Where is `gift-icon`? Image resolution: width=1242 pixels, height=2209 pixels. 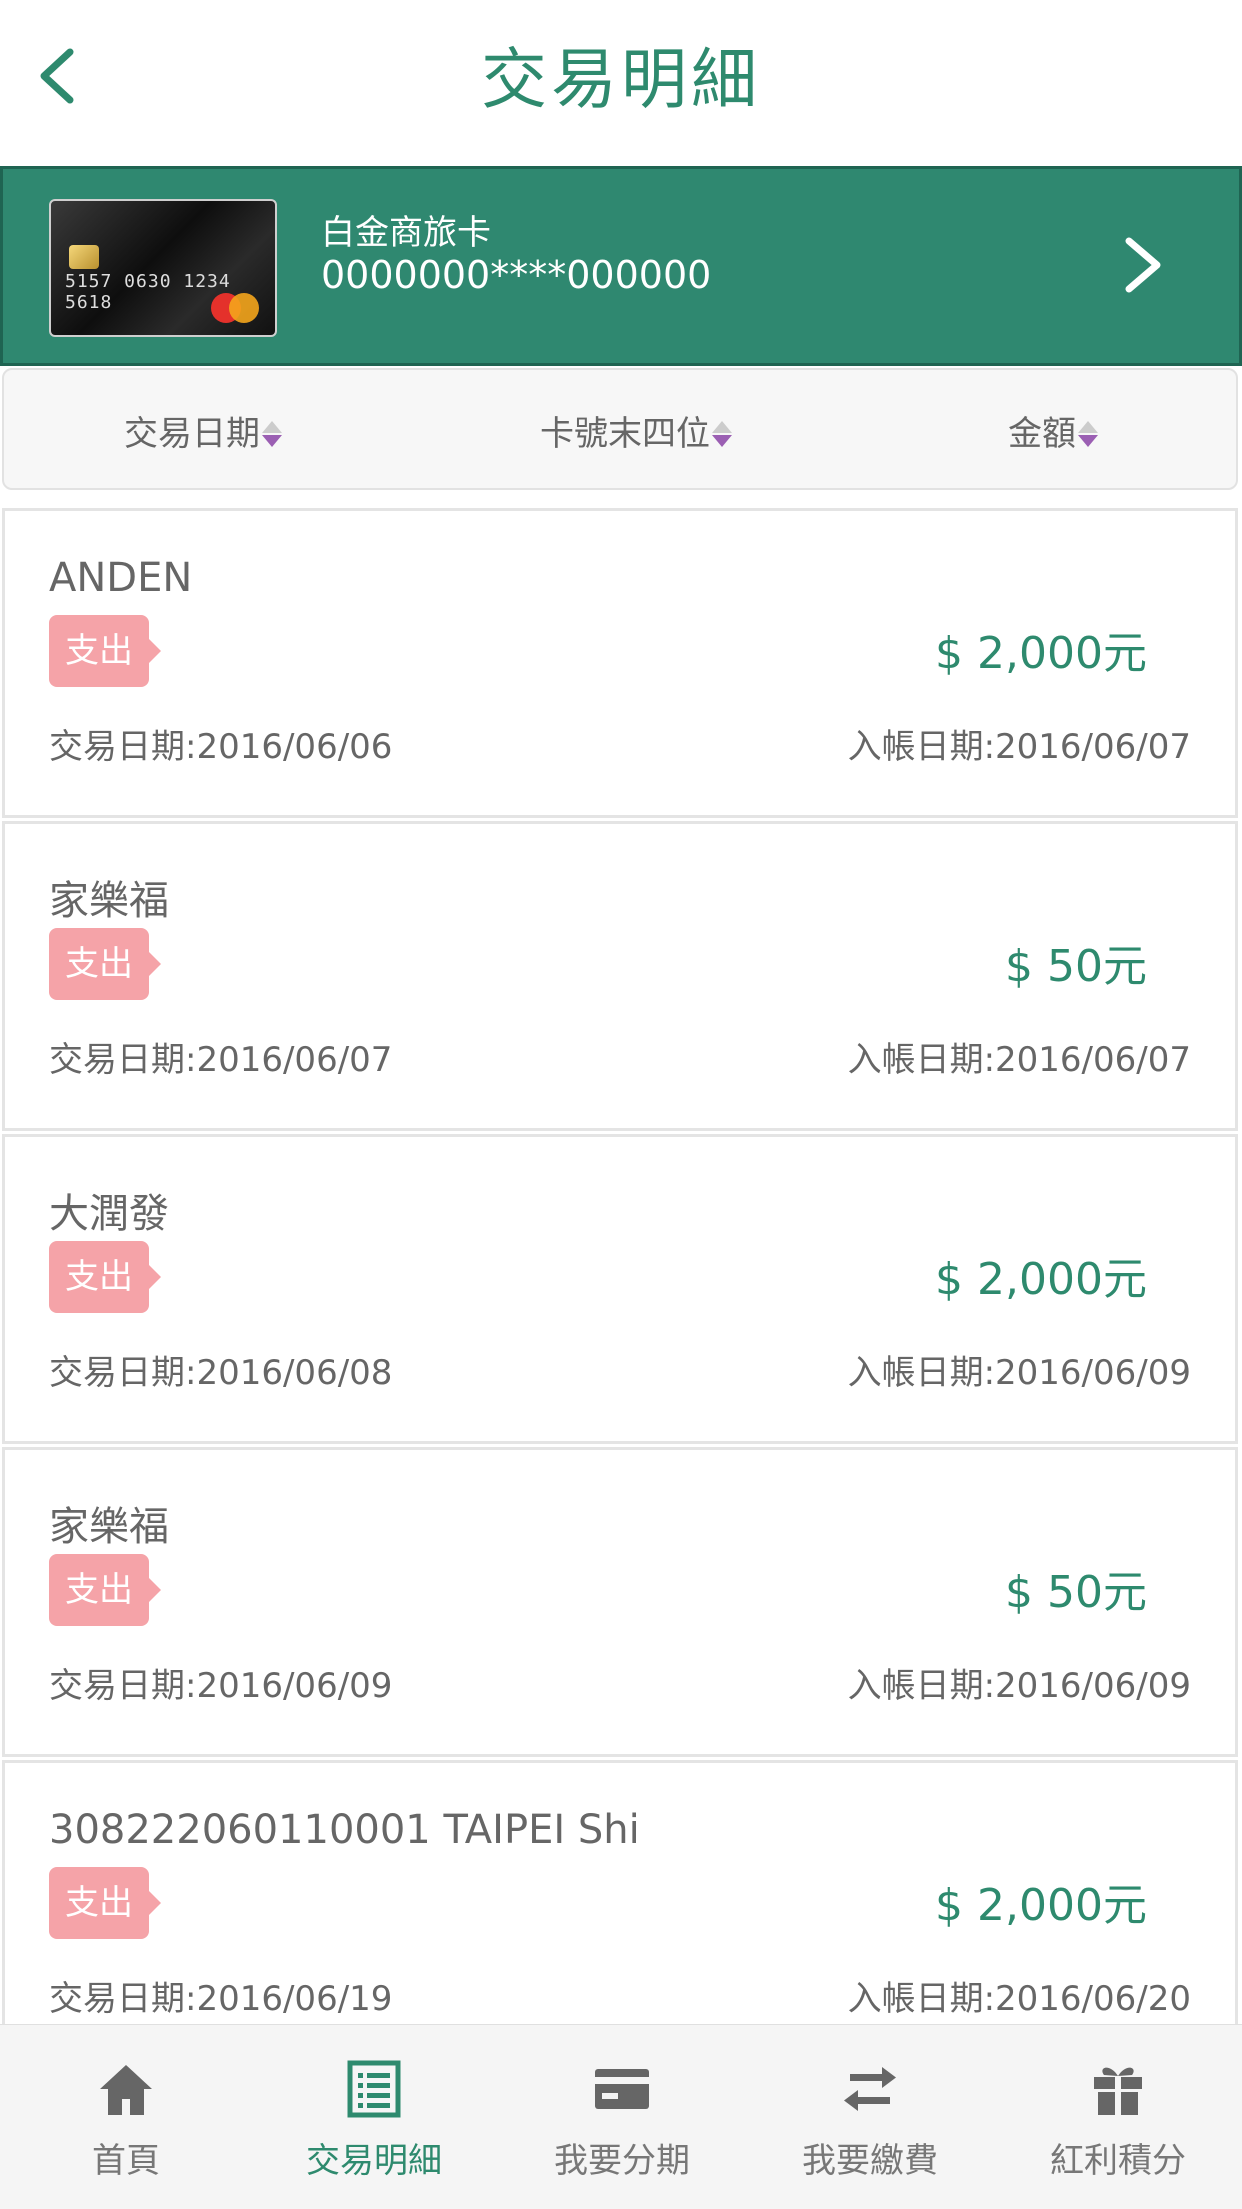
gift-icon is located at coordinates (1118, 2091).